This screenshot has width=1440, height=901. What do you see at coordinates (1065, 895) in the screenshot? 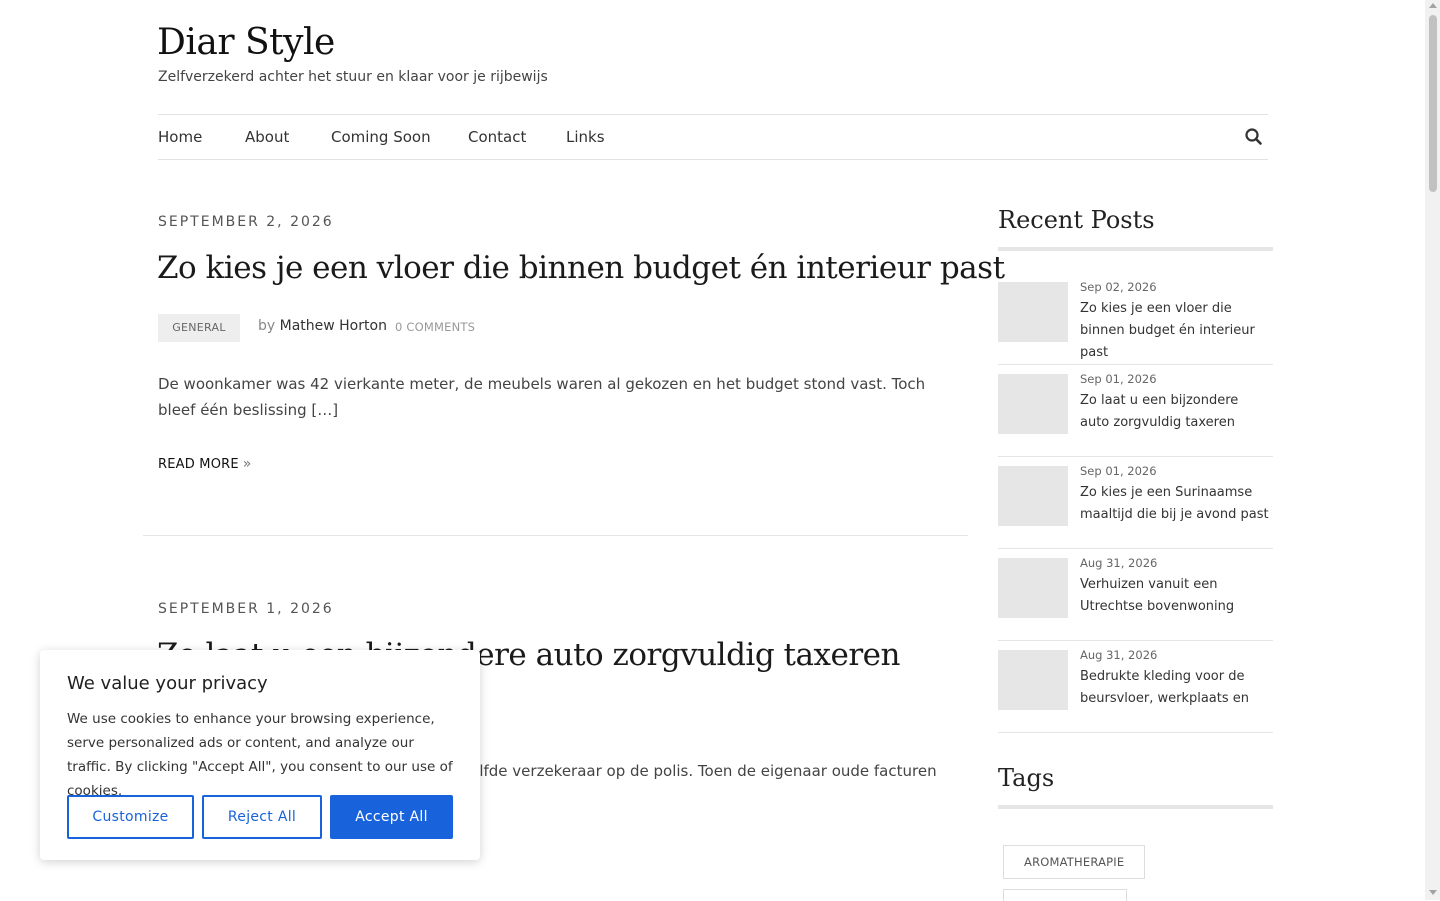
I see `tag-partial` at bounding box center [1065, 895].